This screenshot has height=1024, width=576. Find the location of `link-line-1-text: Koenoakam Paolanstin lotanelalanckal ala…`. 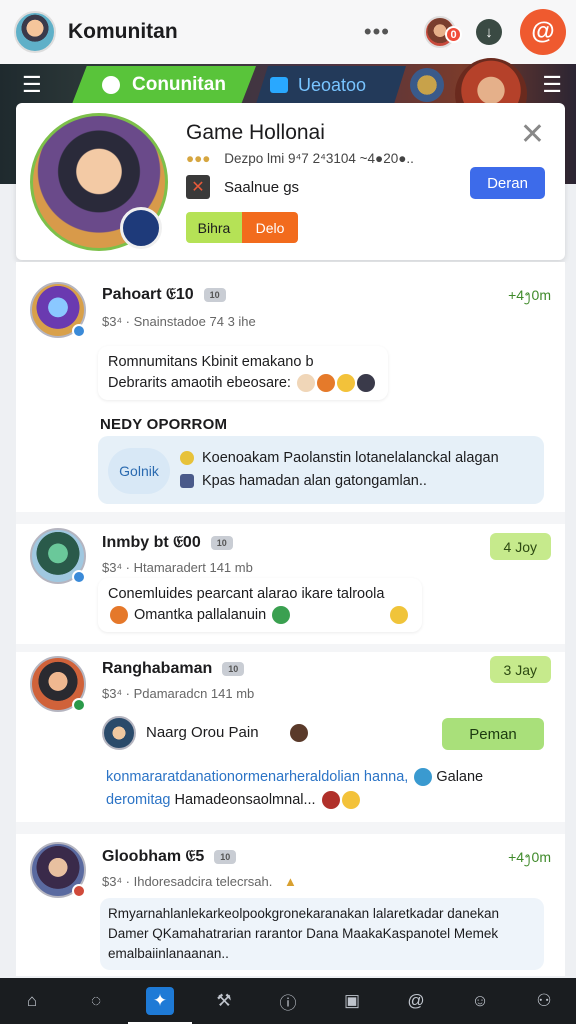

link-line-1-text: Koenoakam Paolanstin lotanelalanckal ala… is located at coordinates (350, 458).